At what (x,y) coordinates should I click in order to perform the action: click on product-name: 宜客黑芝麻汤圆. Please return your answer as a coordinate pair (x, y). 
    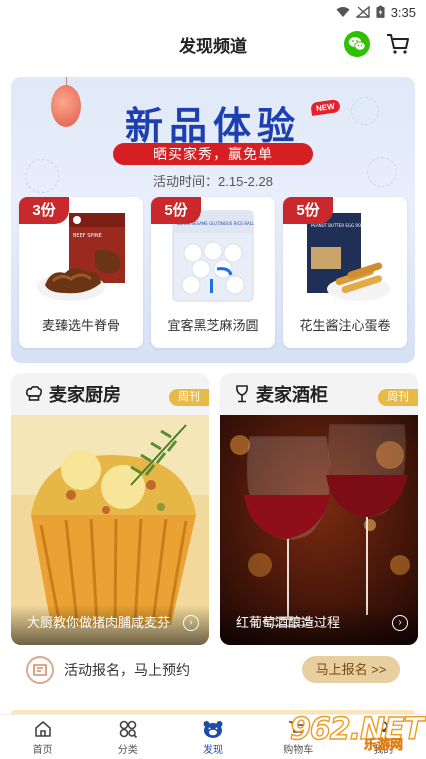
    Looking at the image, I should click on (213, 325).